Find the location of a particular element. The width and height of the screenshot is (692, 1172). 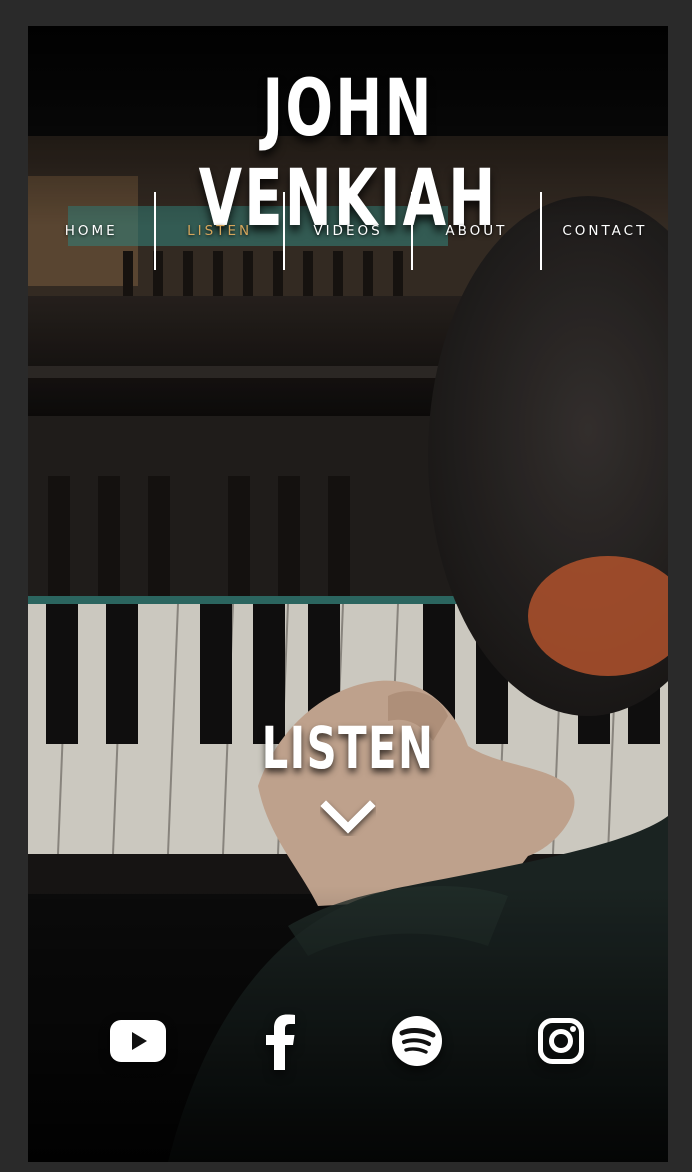

chevron-down-icon is located at coordinates (348, 818).